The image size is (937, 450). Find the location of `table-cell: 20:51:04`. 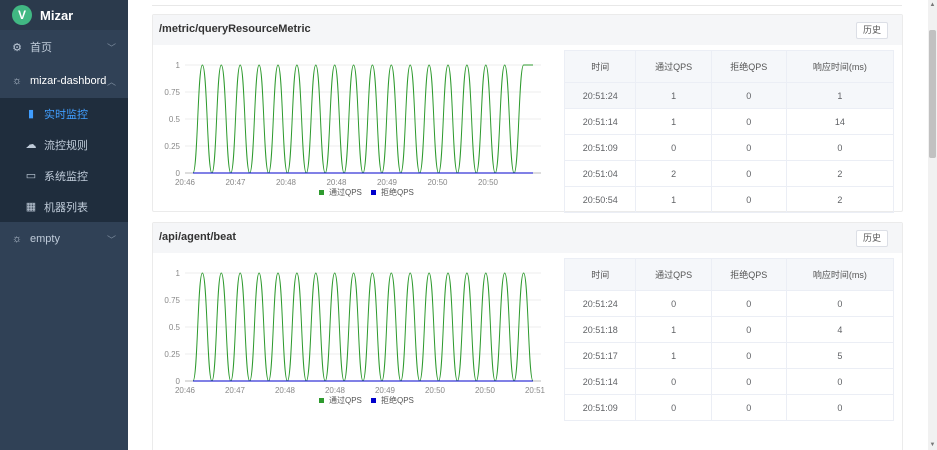

table-cell: 20:51:04 is located at coordinates (600, 173).